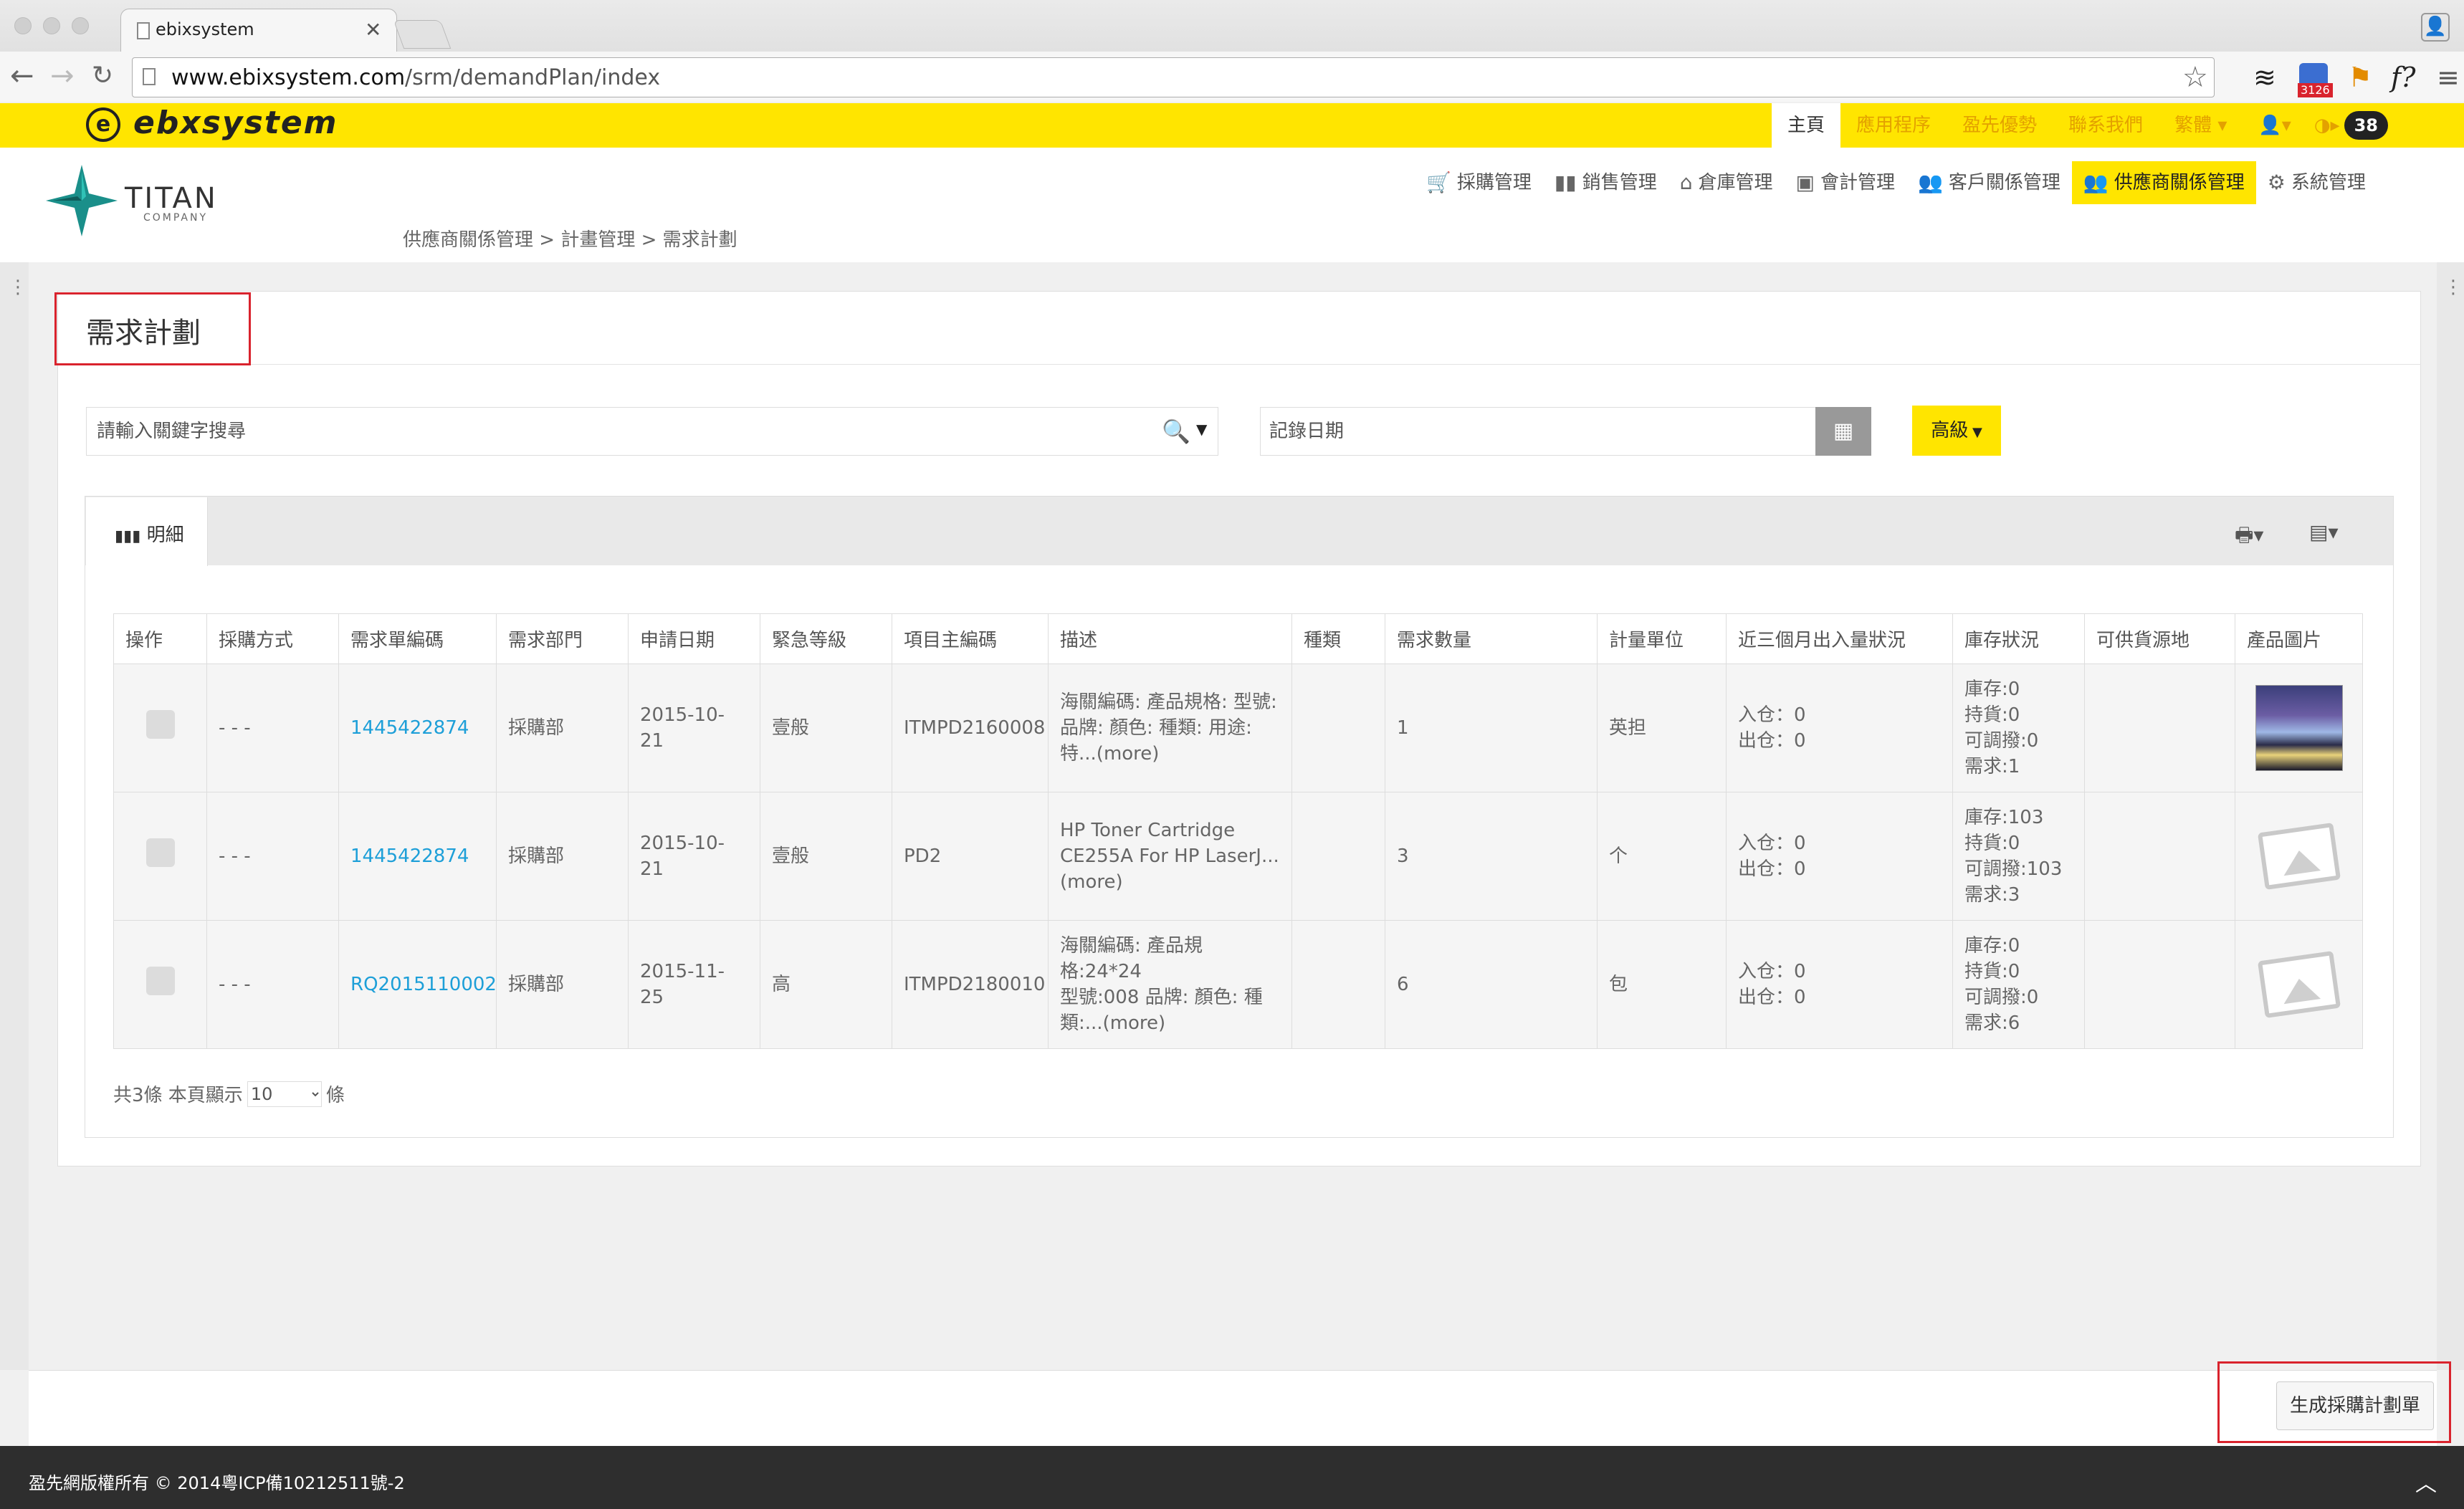 This screenshot has width=2464, height=1509. What do you see at coordinates (15, 816) in the screenshot?
I see `left-sidebar-handle: ⋮` at bounding box center [15, 816].